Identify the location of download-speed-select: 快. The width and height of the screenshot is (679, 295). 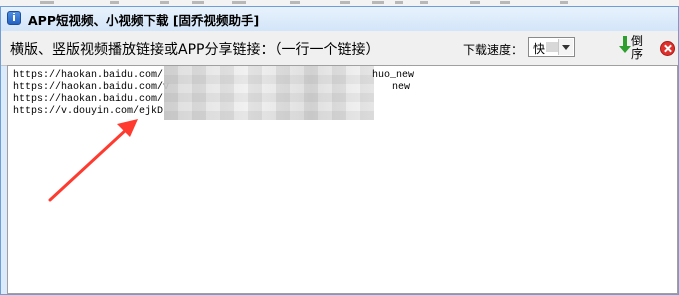
(551, 47).